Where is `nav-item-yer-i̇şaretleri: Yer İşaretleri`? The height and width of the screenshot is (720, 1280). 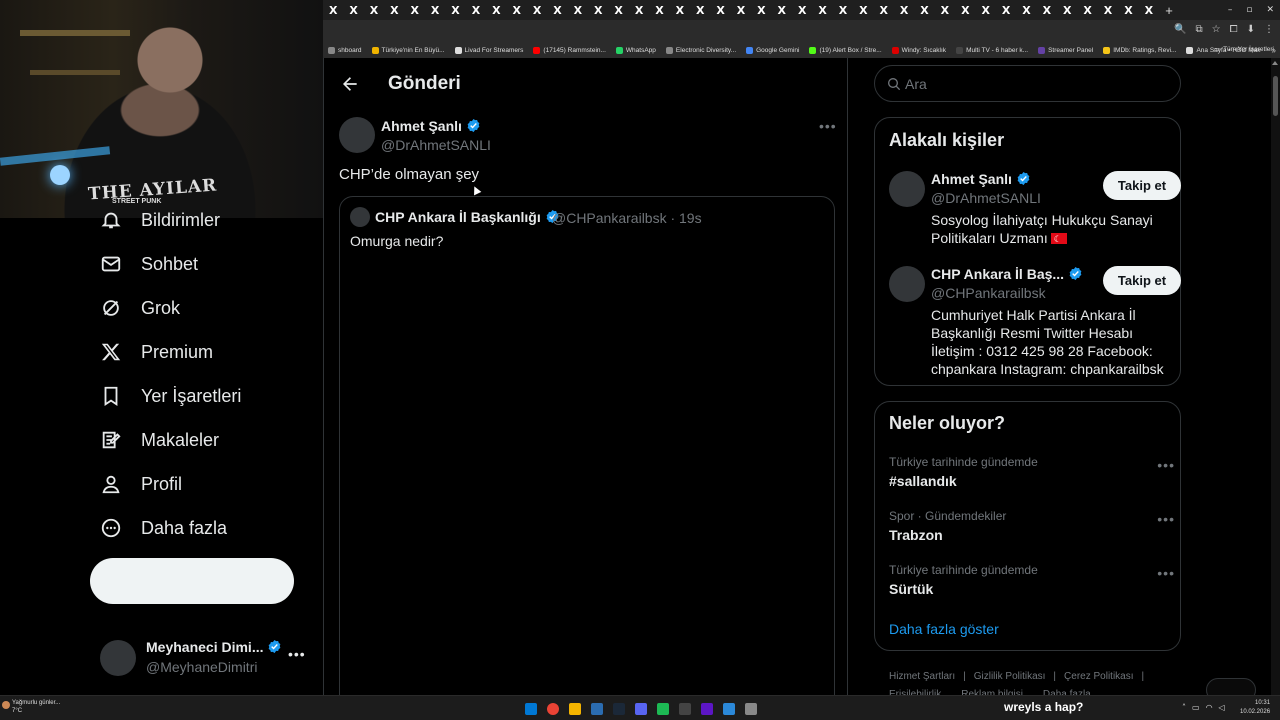 nav-item-yer-i̇şaretleri: Yer İşaretleri is located at coordinates (165, 396).